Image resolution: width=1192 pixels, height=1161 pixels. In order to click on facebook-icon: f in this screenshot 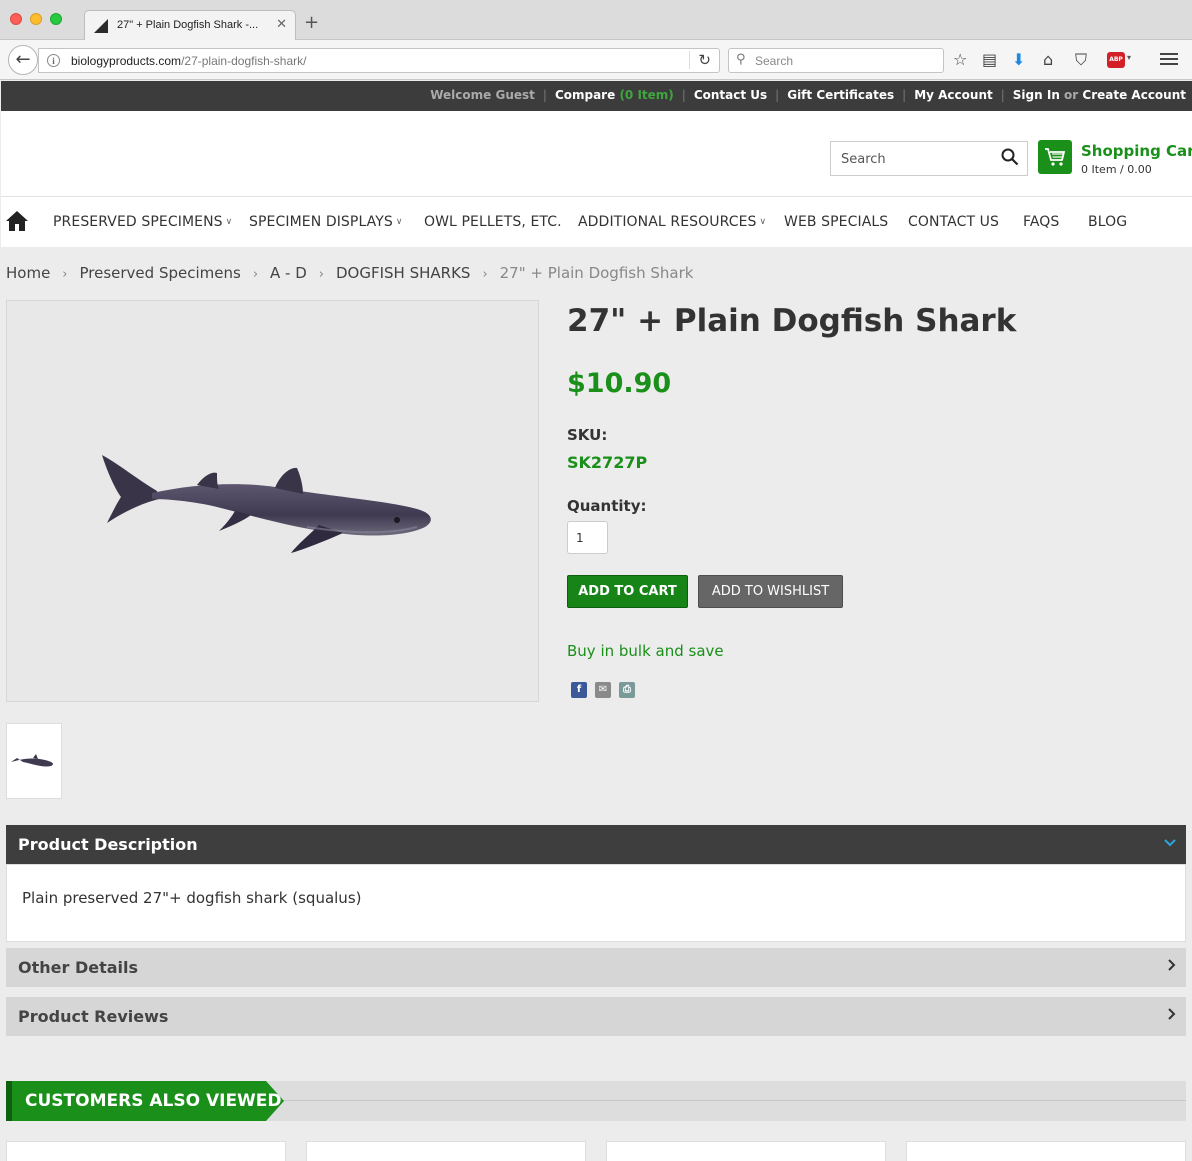, I will do `click(579, 690)`.